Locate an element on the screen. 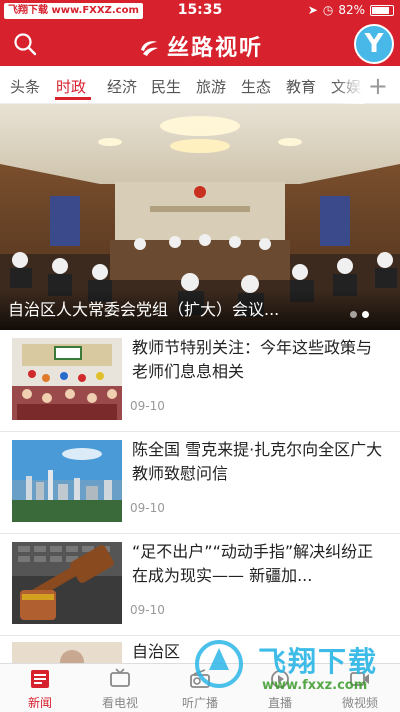  news-icon is located at coordinates (40, 679).